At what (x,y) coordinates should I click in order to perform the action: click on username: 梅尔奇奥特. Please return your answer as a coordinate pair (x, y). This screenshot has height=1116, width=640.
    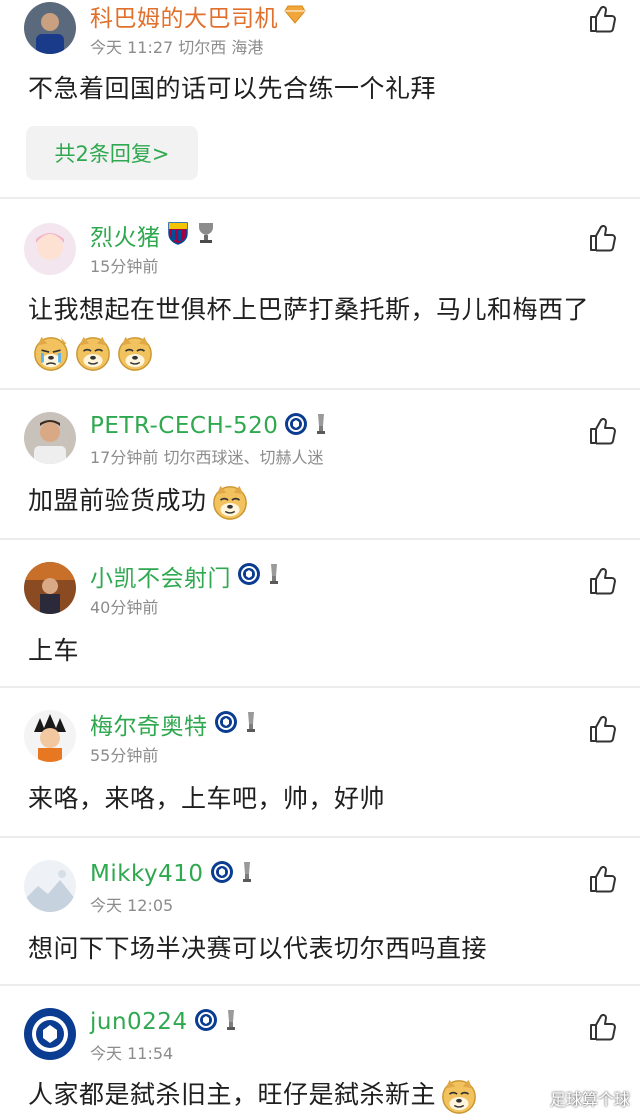
    Looking at the image, I should click on (149, 724).